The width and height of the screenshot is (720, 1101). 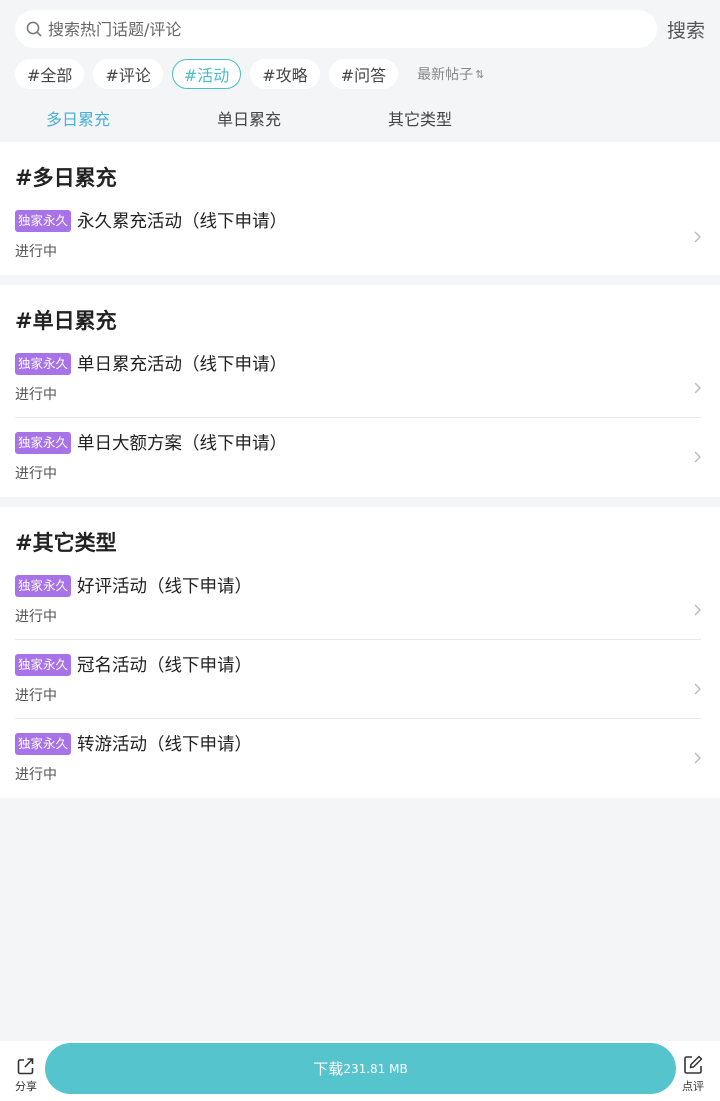 I want to click on review-button: 点评, so click(x=693, y=1074).